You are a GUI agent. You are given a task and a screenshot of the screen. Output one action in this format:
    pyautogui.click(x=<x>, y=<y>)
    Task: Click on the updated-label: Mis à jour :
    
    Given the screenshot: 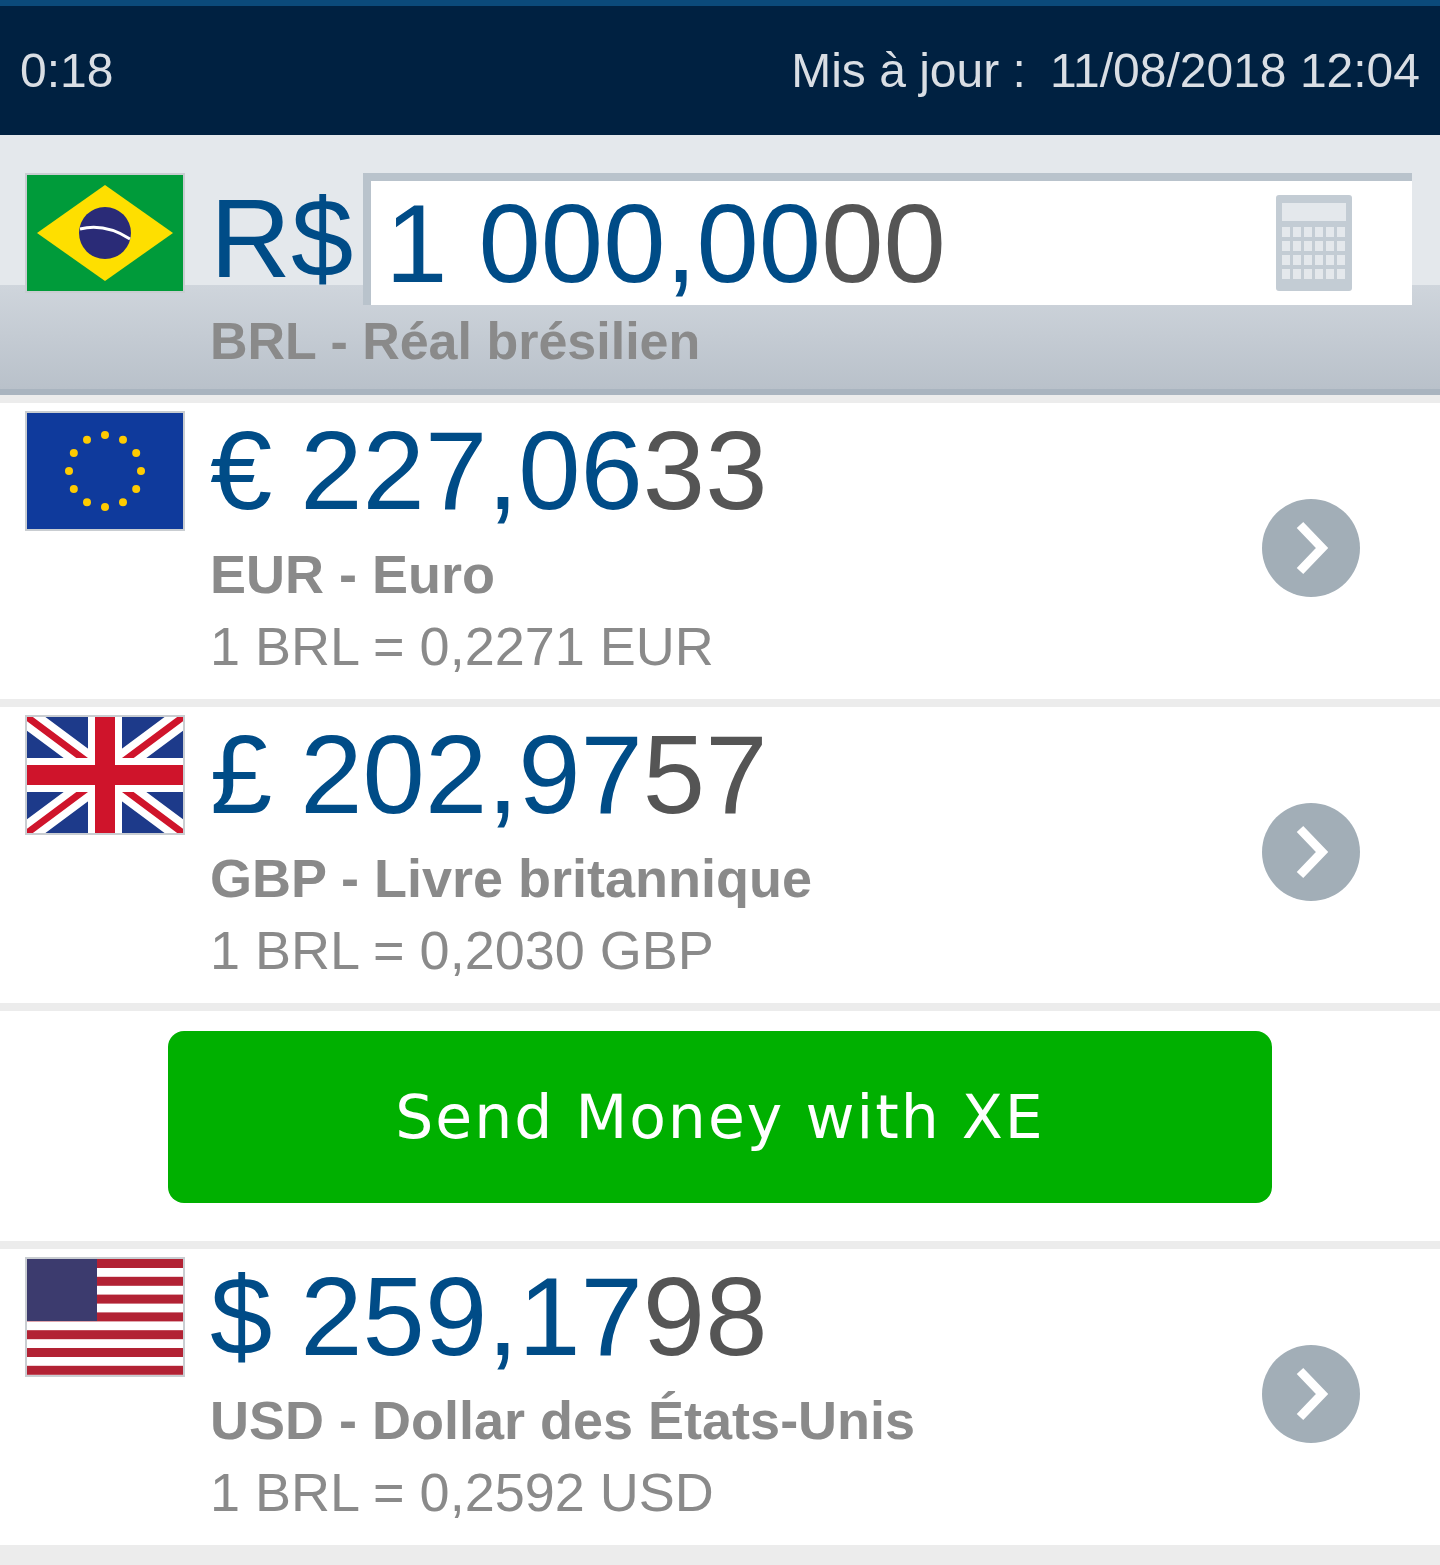 What is the action you would take?
    pyautogui.click(x=908, y=70)
    